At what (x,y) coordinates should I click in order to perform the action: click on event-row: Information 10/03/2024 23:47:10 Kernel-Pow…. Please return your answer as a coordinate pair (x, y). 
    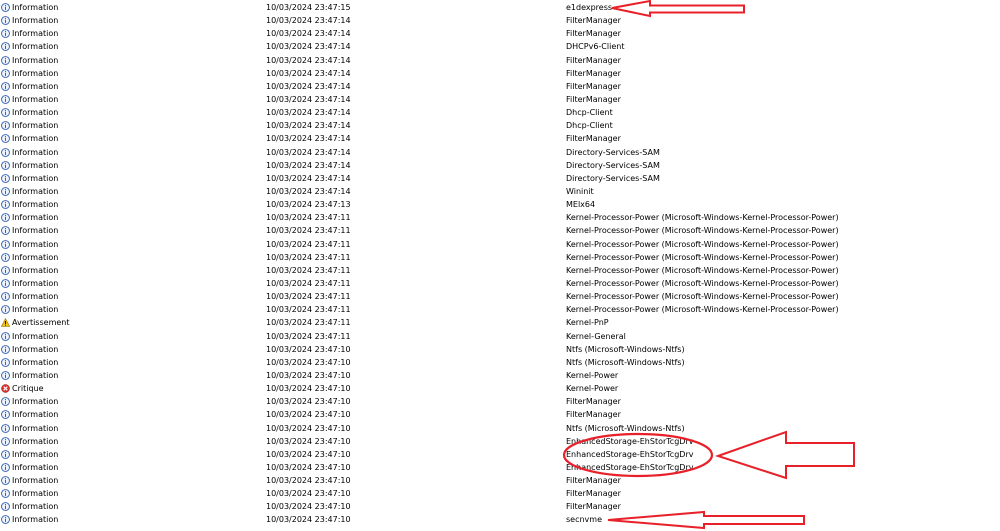
    Looking at the image, I should click on (500, 375).